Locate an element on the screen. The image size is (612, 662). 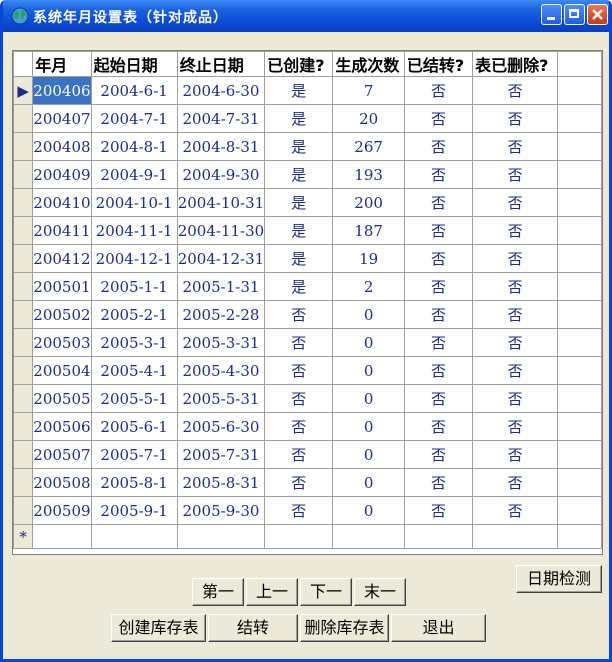
maximize-button is located at coordinates (574, 14).